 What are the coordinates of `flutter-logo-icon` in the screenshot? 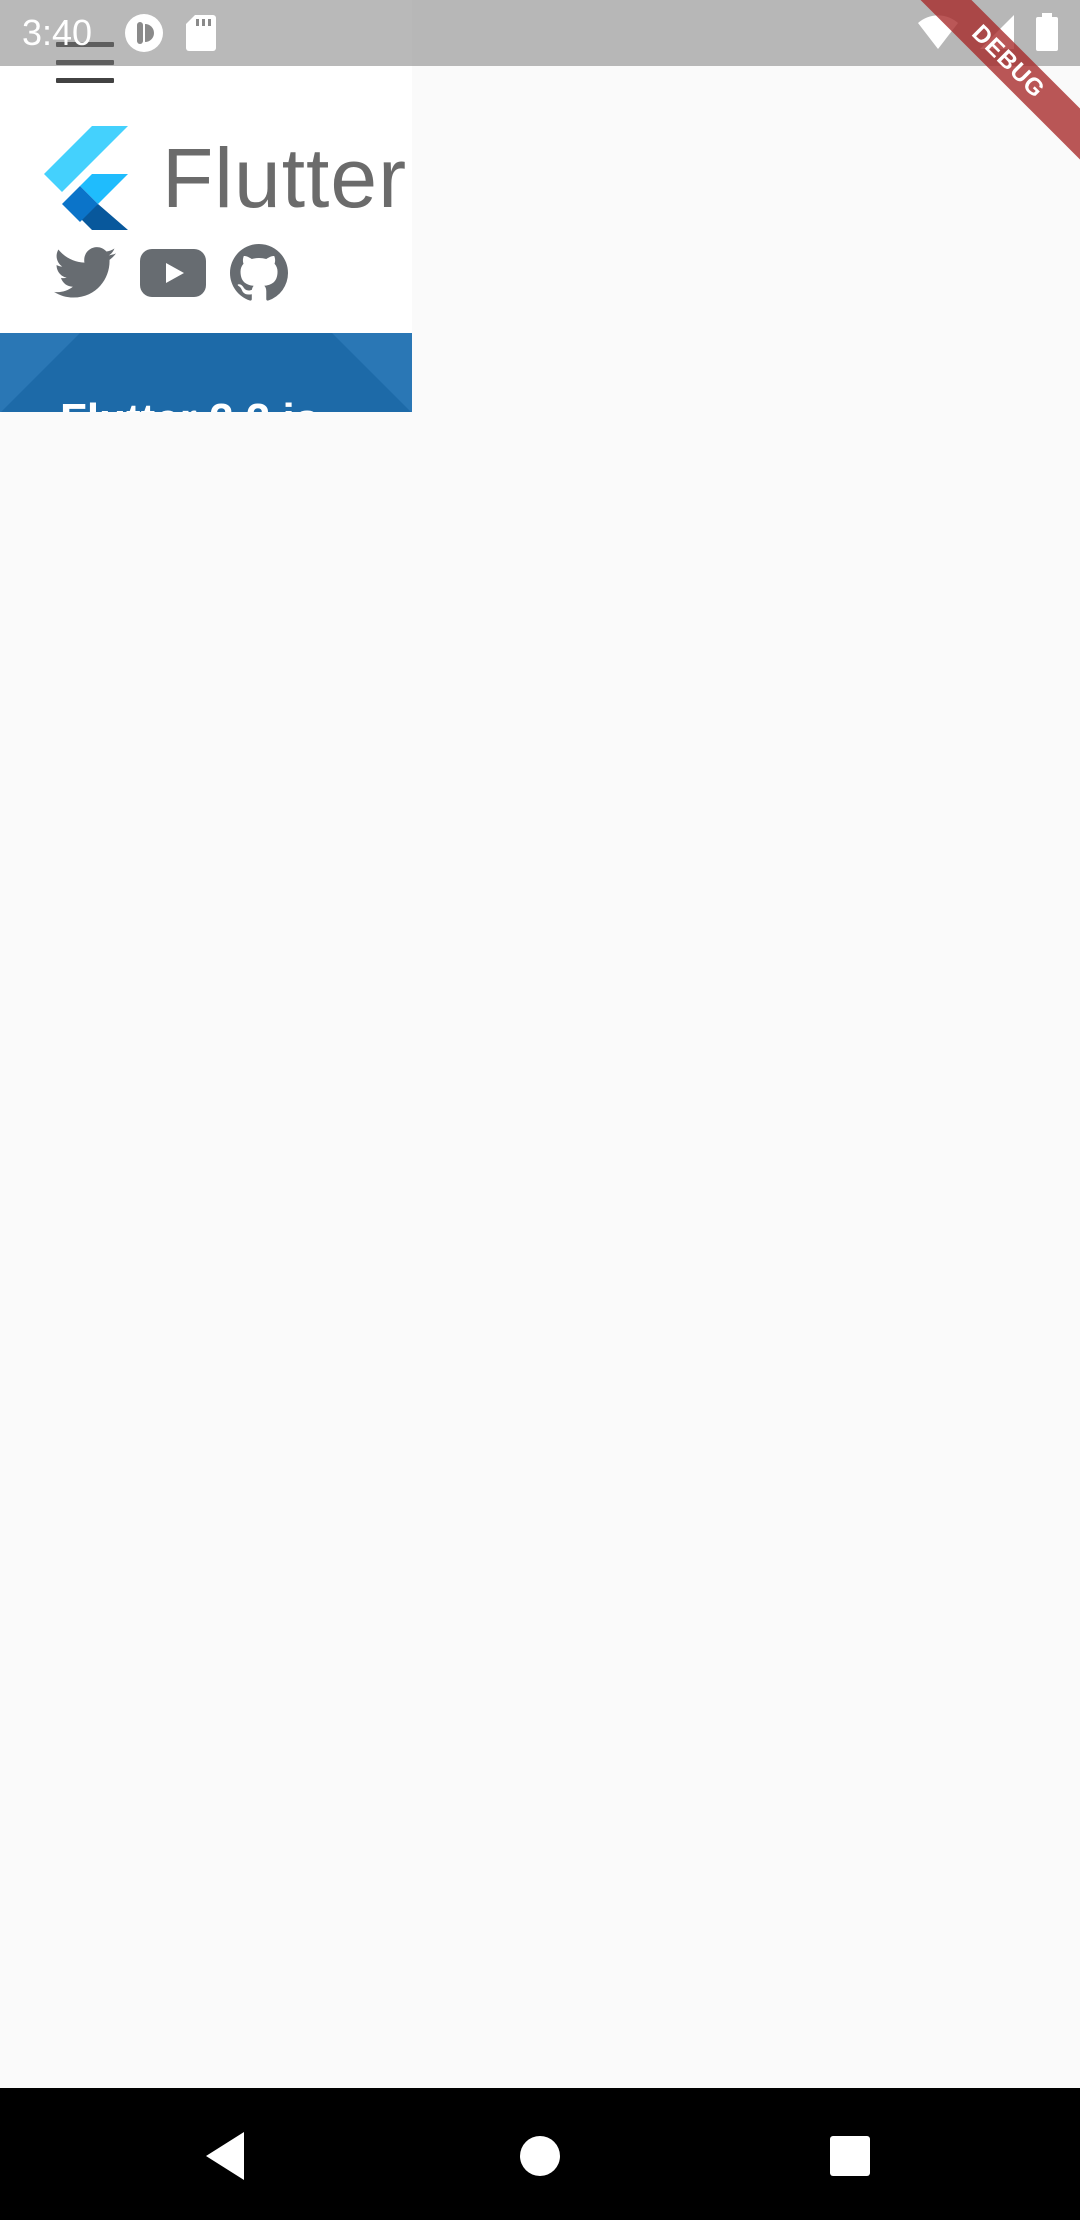 It's located at (86, 178).